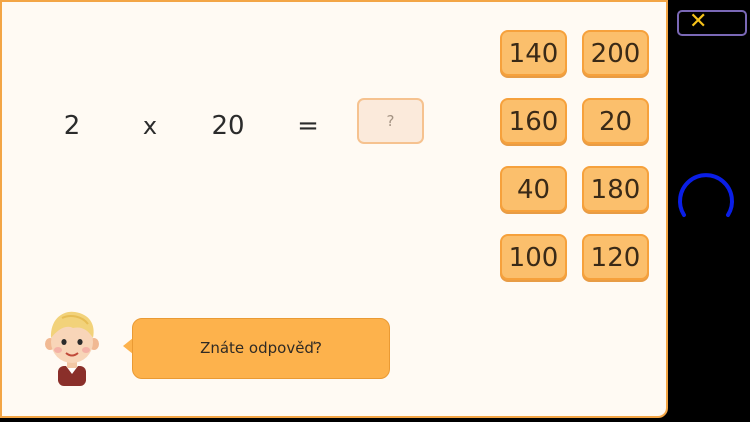 This screenshot has height=422, width=750. What do you see at coordinates (533, 53) in the screenshot?
I see `option-button: 140` at bounding box center [533, 53].